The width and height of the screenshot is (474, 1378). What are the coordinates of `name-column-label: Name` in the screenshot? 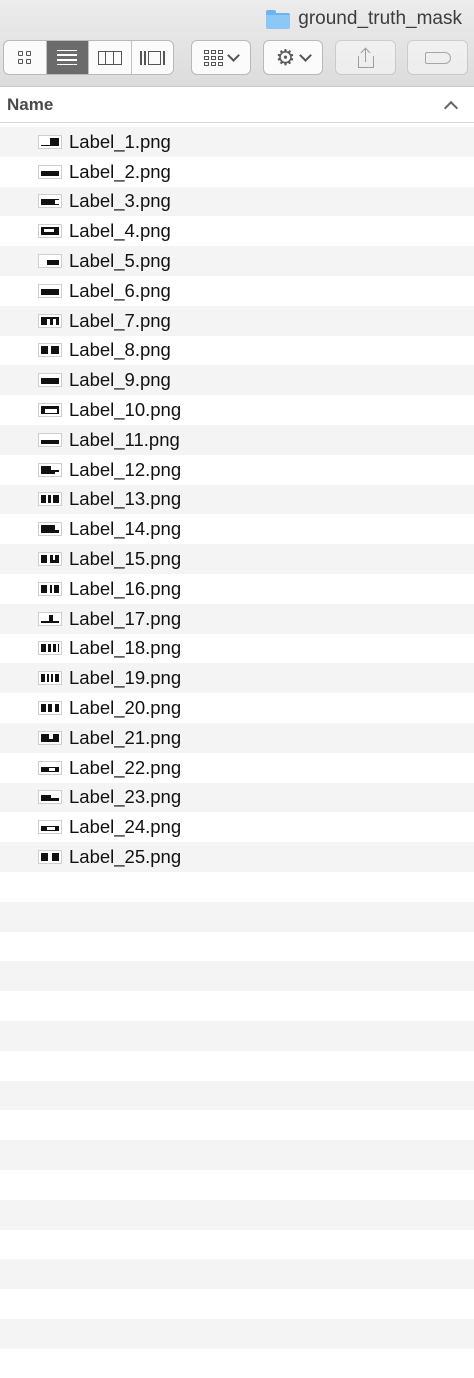 It's located at (30, 104).